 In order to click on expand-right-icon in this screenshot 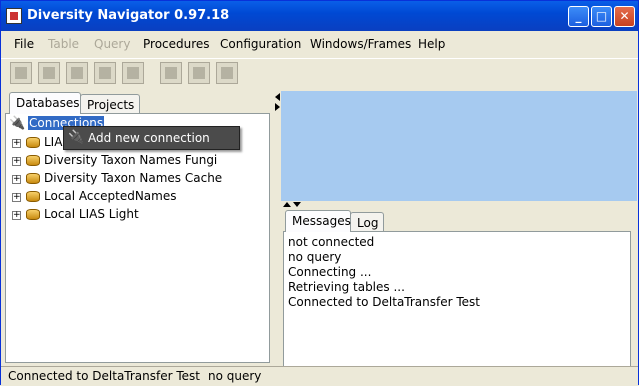, I will do `click(277, 107)`.